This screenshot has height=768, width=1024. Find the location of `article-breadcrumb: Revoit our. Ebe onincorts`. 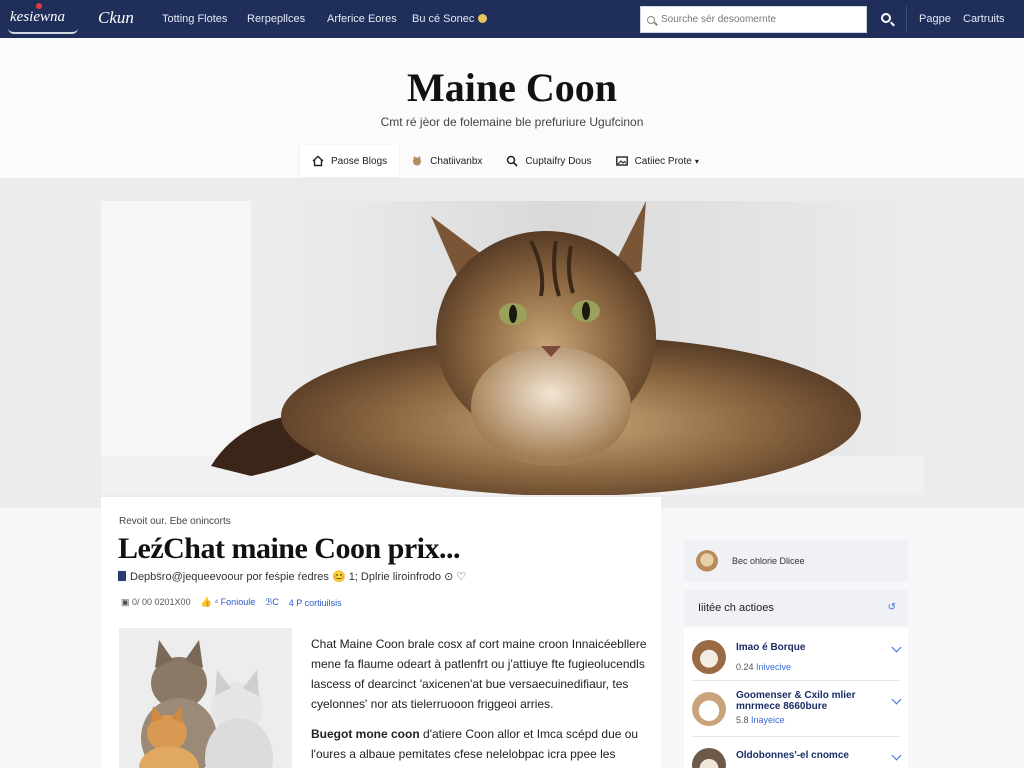

article-breadcrumb: Revoit our. Ebe onincorts is located at coordinates (175, 521).